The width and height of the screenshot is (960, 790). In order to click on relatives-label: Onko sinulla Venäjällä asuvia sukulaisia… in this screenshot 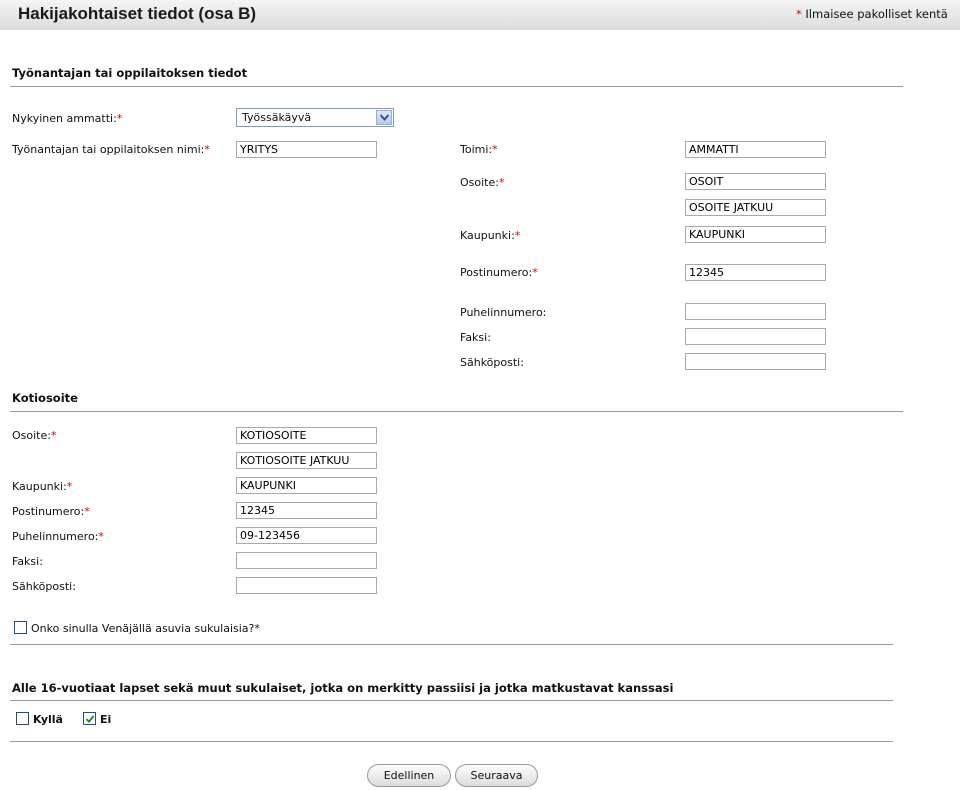, I will do `click(145, 628)`.